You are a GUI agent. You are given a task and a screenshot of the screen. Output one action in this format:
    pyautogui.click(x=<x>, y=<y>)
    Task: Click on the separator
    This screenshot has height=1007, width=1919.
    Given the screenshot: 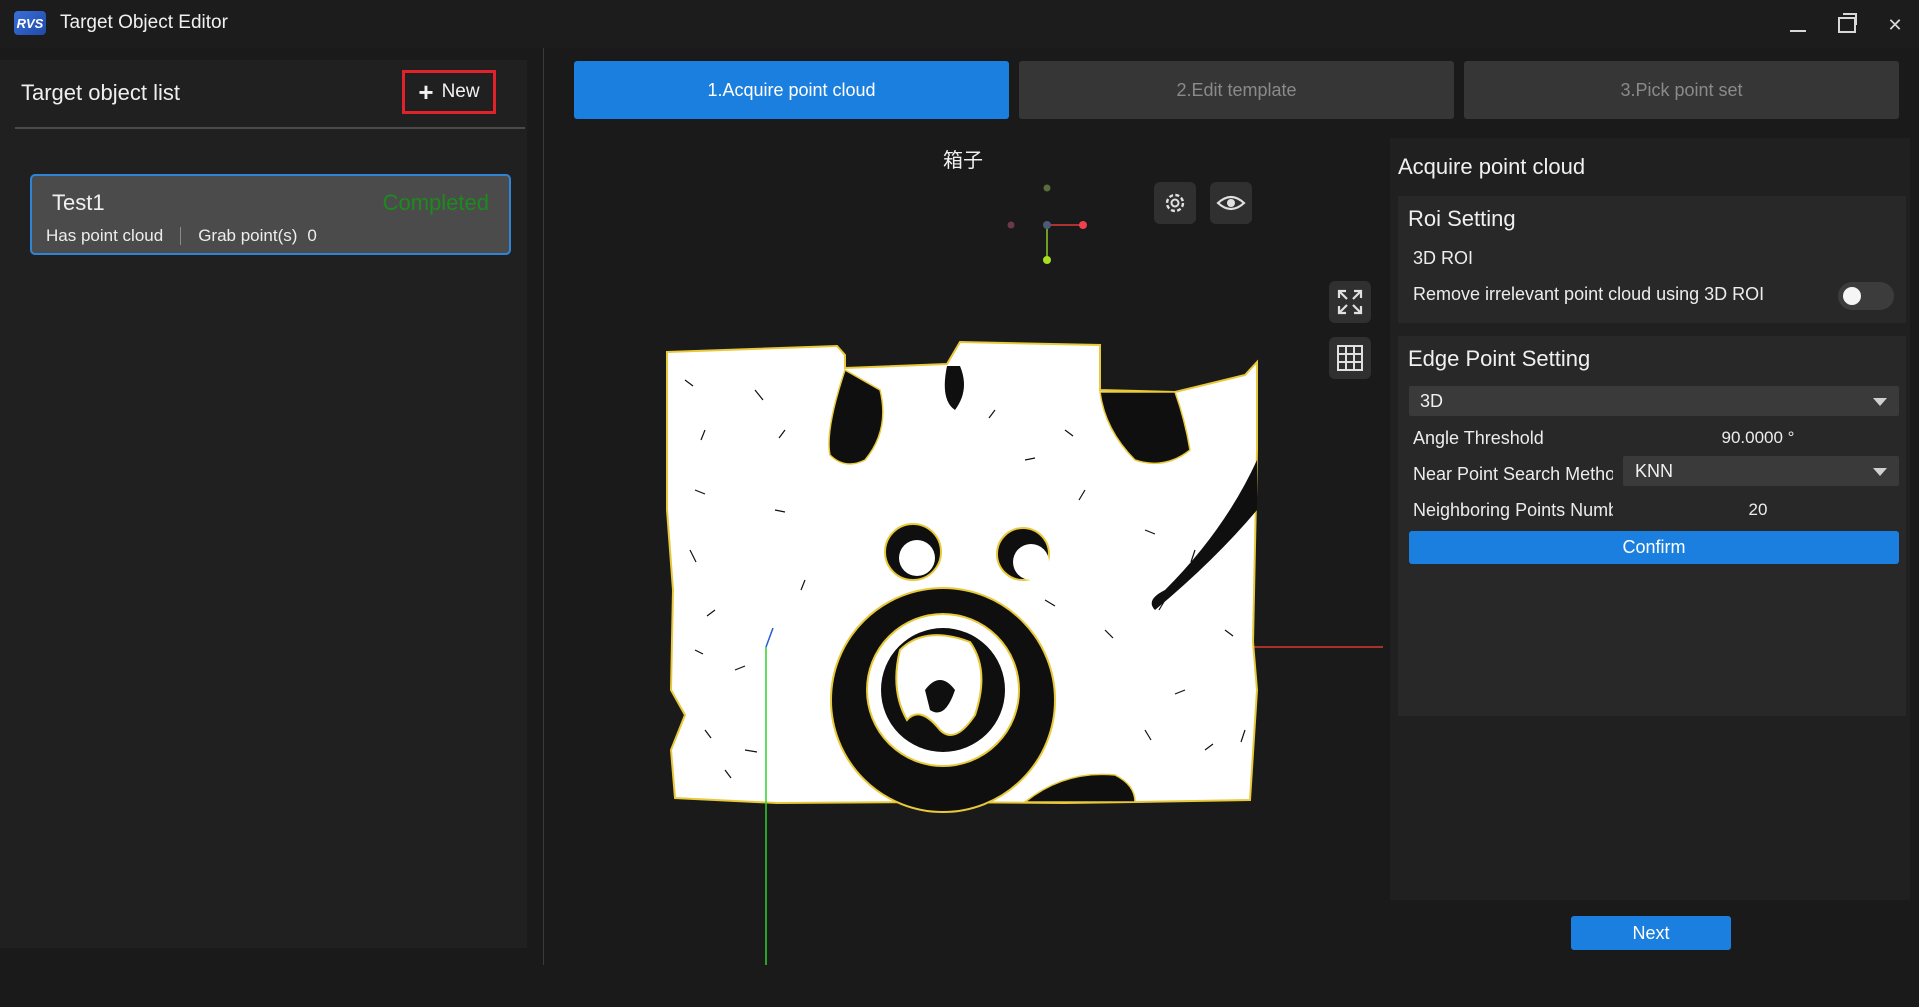 What is the action you would take?
    pyautogui.click(x=181, y=236)
    